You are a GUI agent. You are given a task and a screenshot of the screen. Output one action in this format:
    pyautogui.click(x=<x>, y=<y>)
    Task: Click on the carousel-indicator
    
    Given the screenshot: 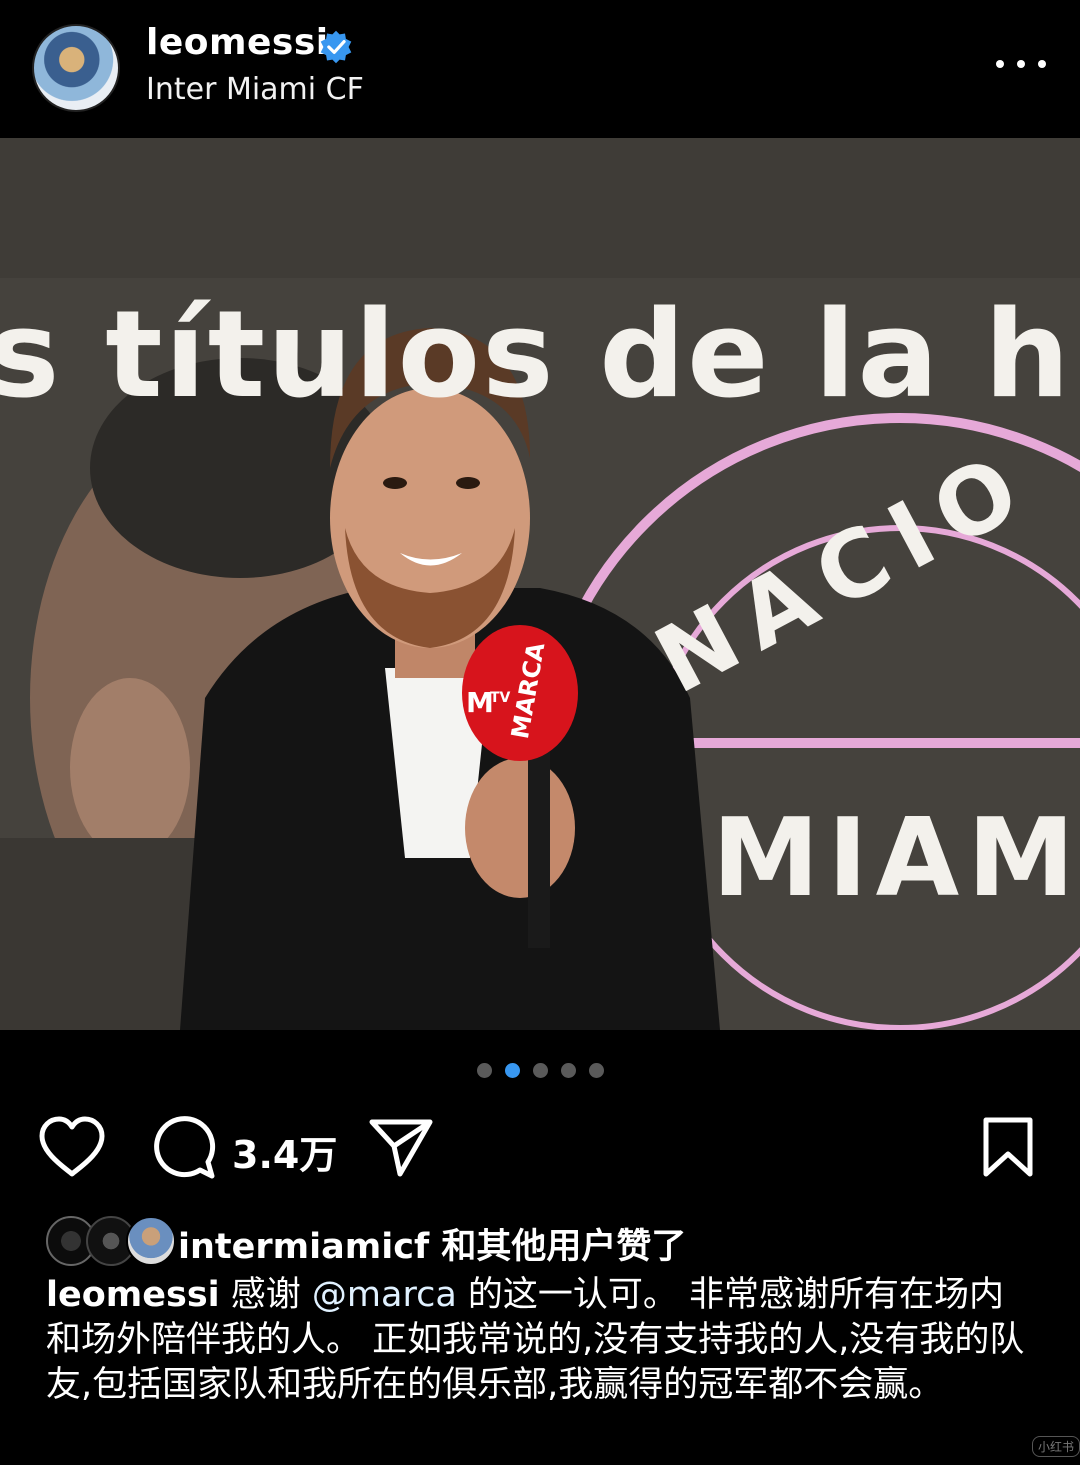 What is the action you would take?
    pyautogui.click(x=540, y=1070)
    